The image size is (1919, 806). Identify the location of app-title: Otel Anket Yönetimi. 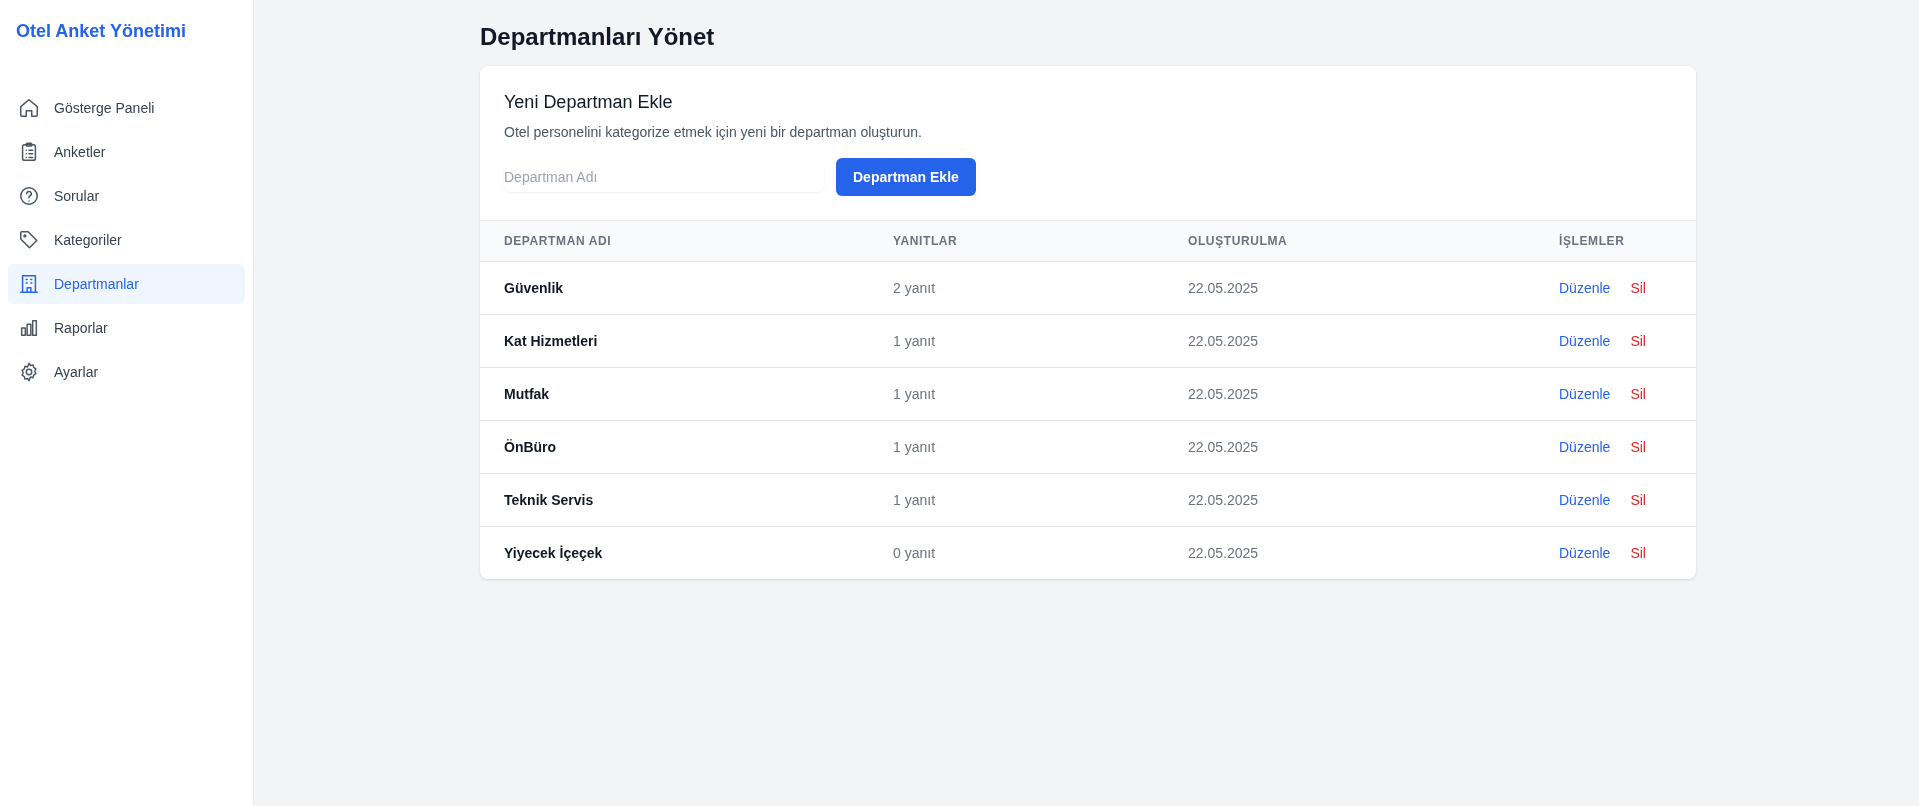
(101, 31).